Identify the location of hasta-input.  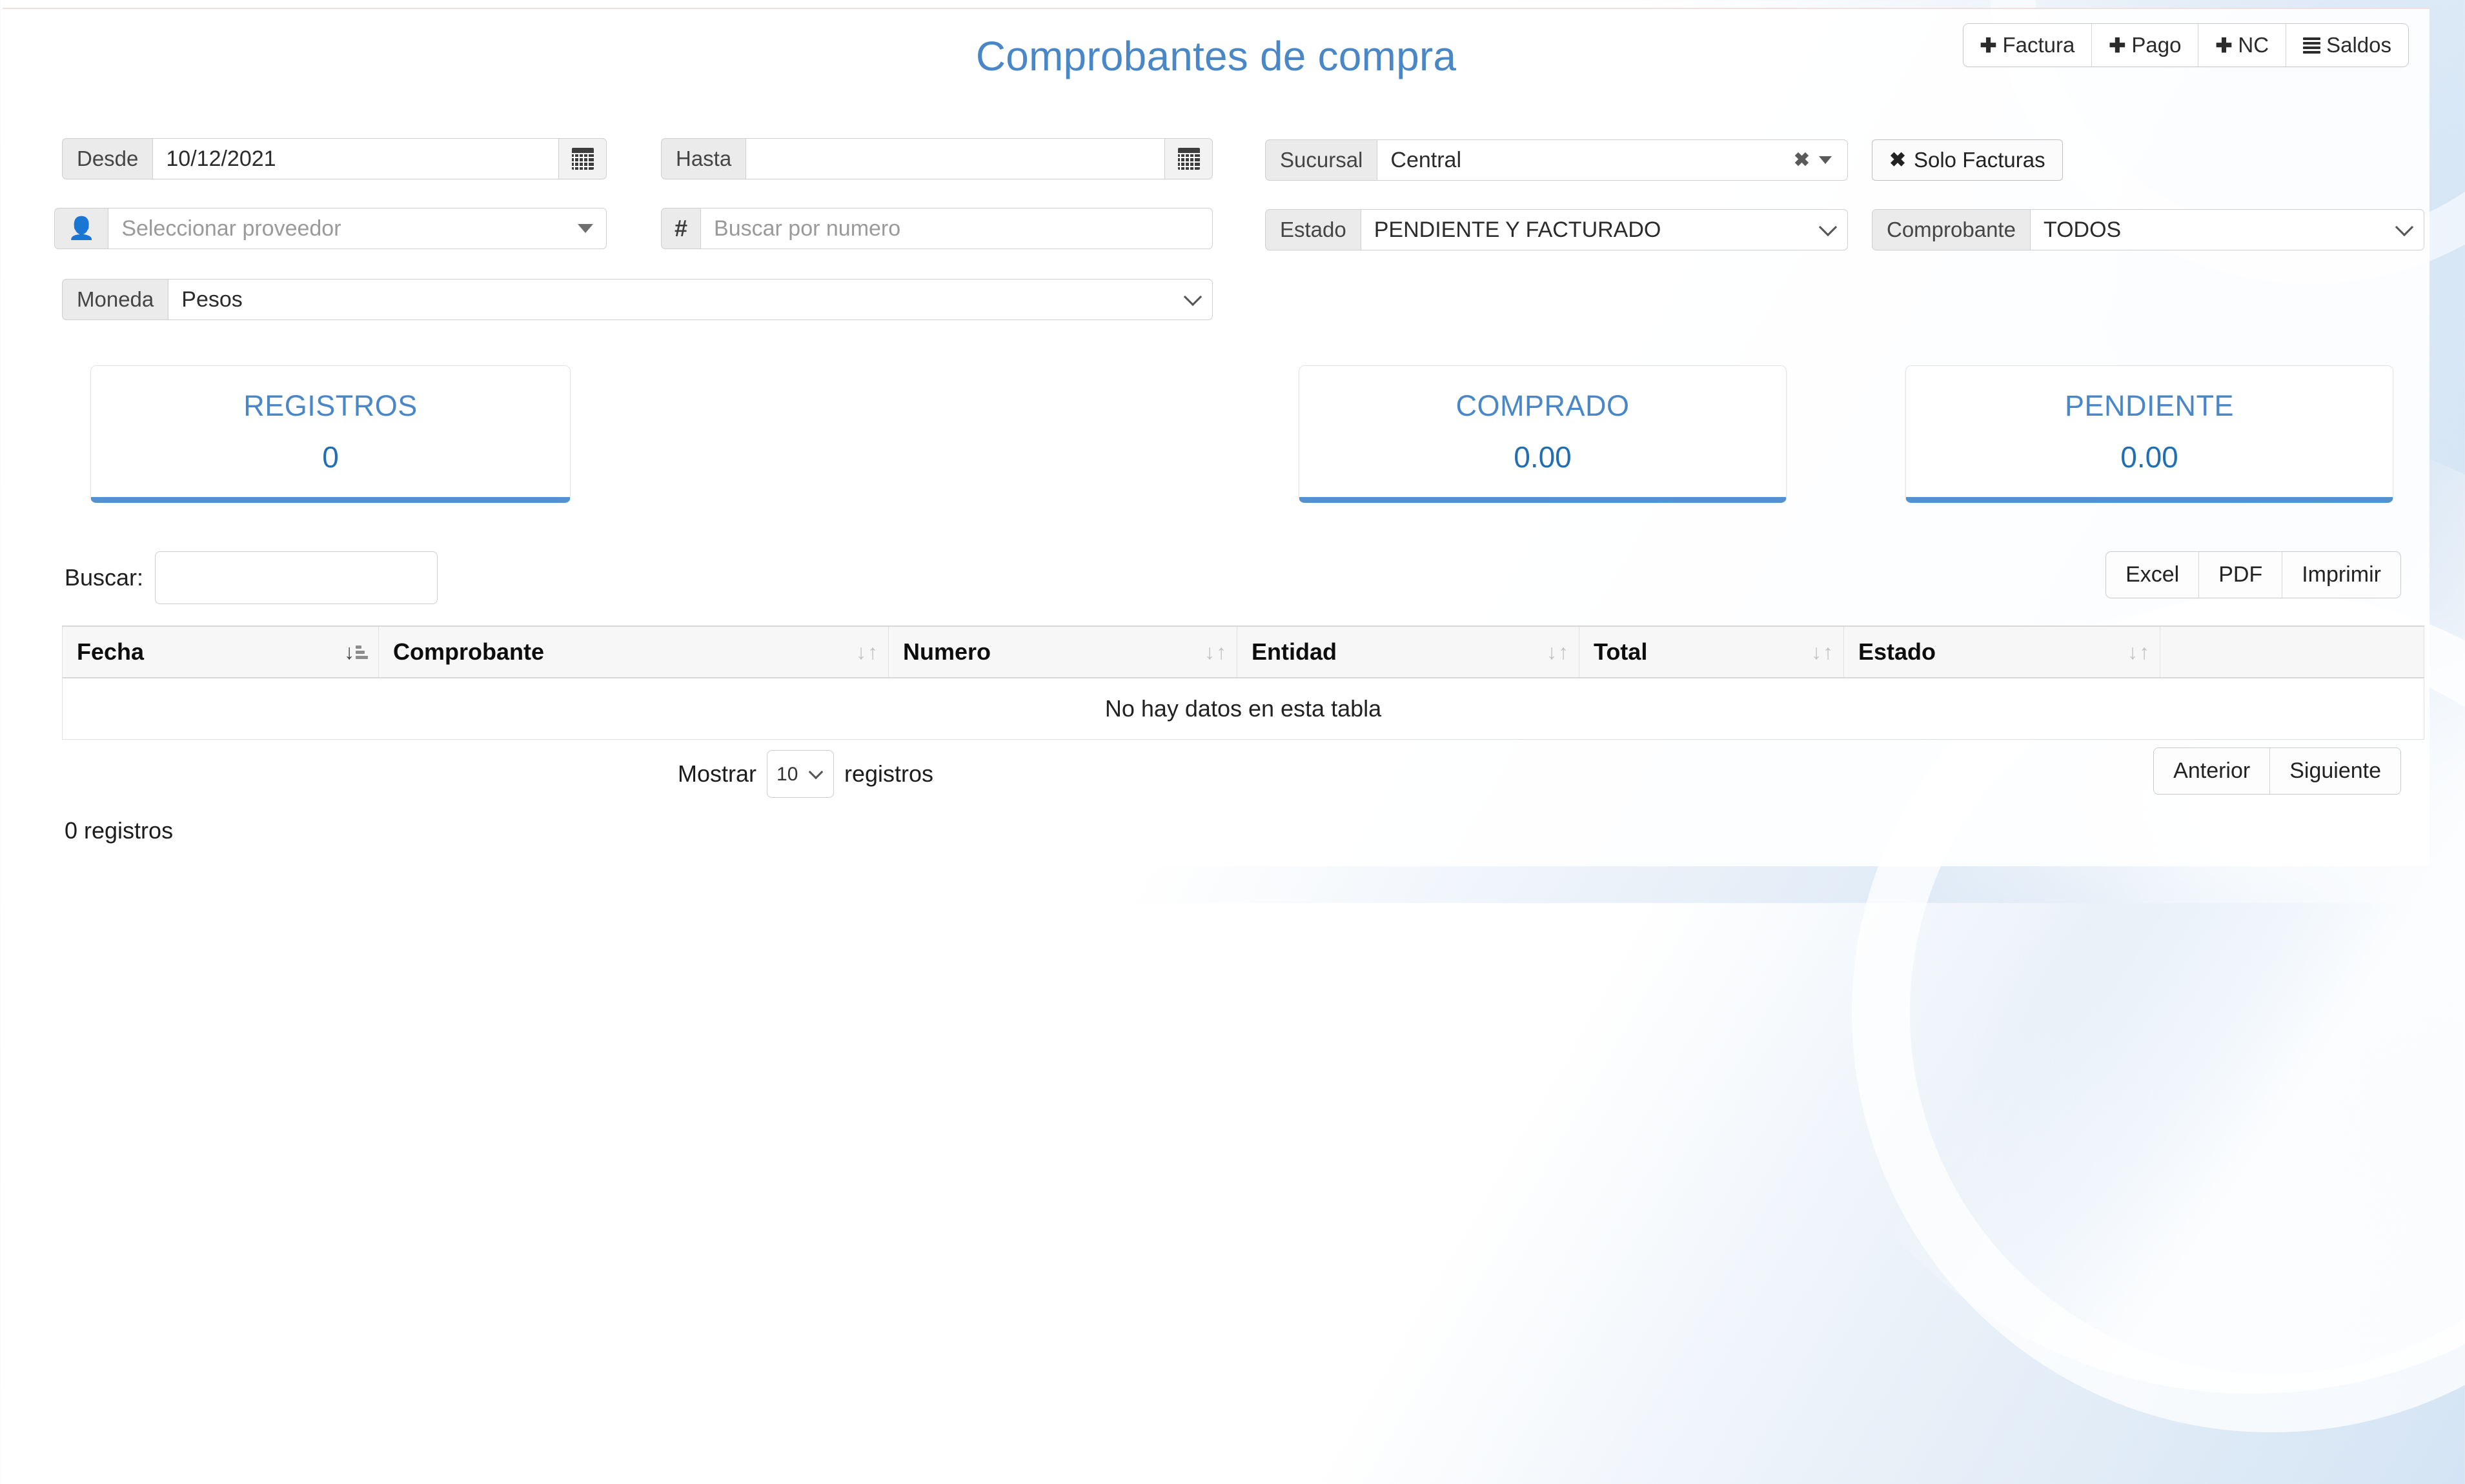
(955, 158).